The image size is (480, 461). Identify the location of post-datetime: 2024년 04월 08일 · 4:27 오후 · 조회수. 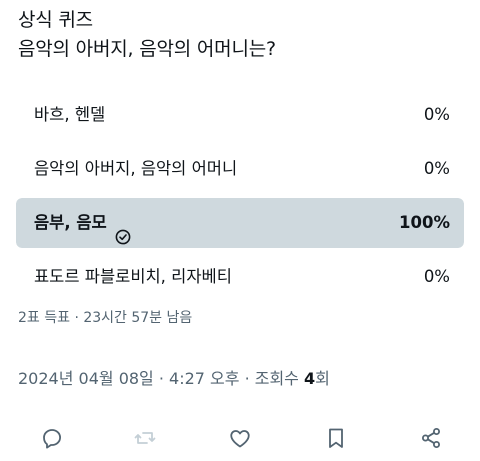
(161, 378).